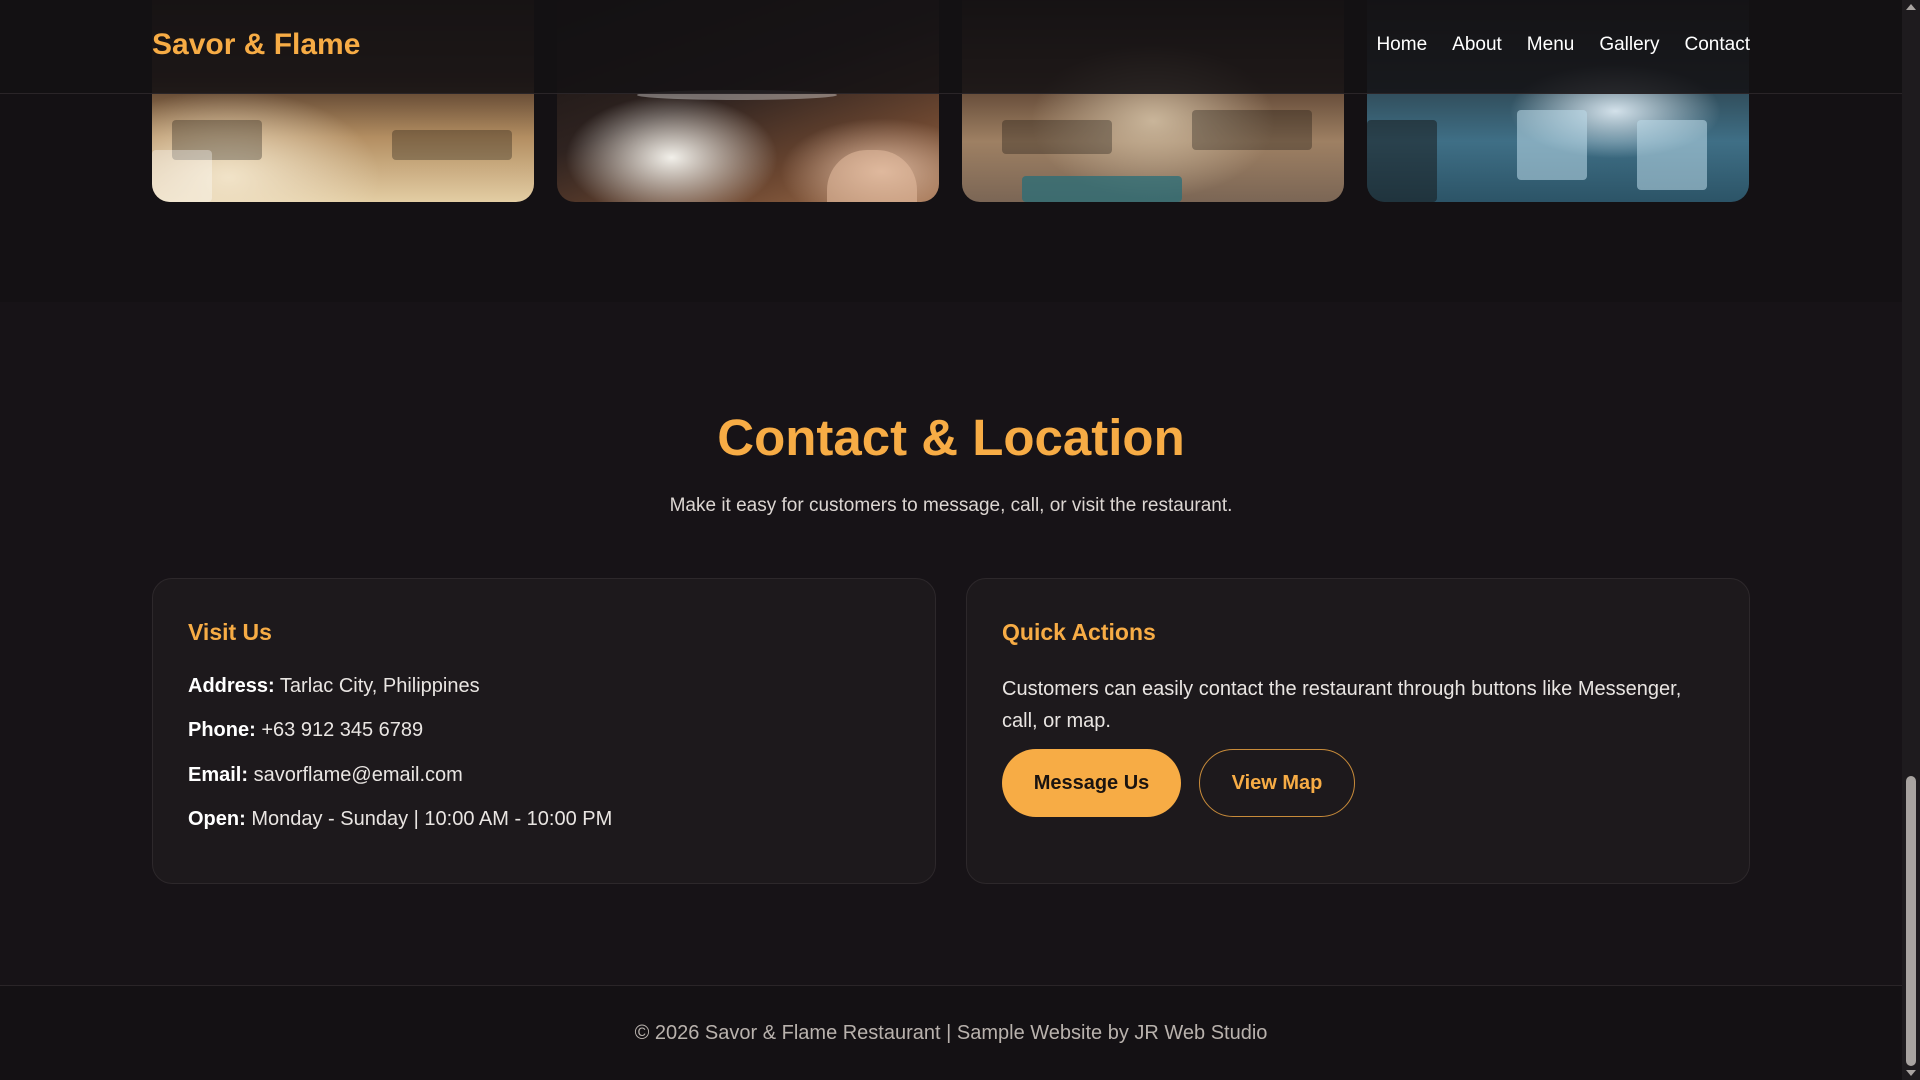 The width and height of the screenshot is (1920, 1080). I want to click on open-value: Monday - Sunday | 10:00 AM - 10:00 PM, so click(432, 819).